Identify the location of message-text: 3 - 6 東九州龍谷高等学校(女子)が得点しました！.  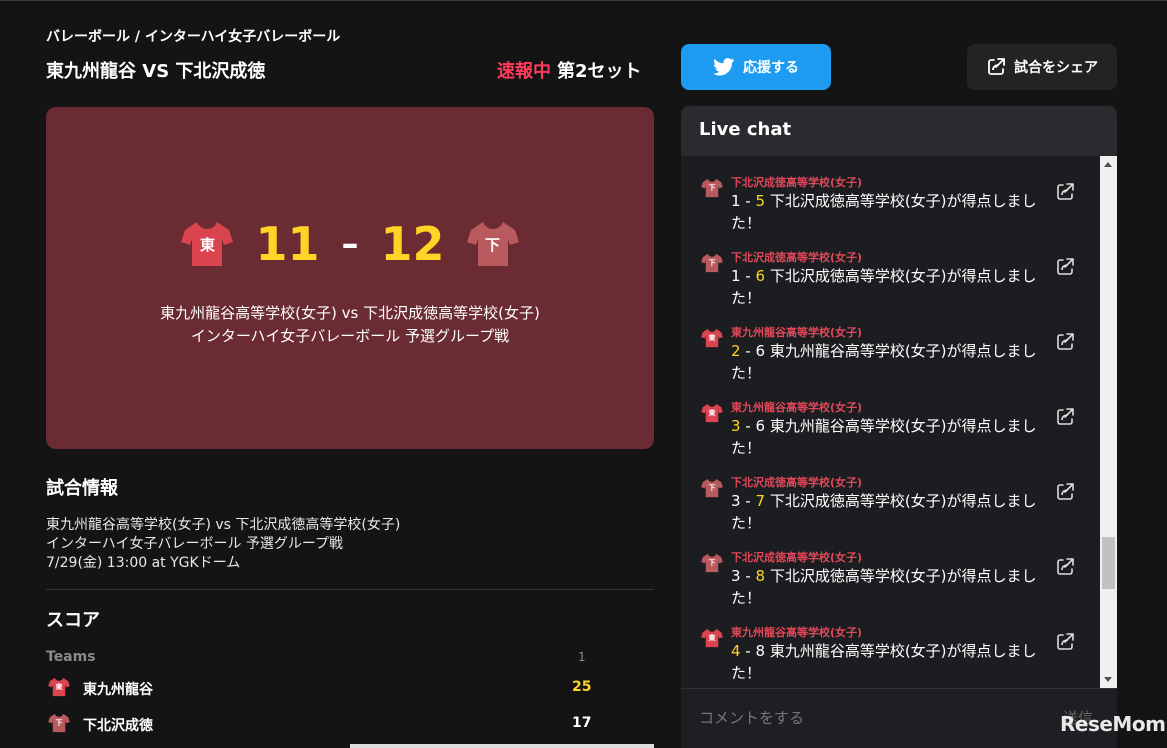
(888, 437).